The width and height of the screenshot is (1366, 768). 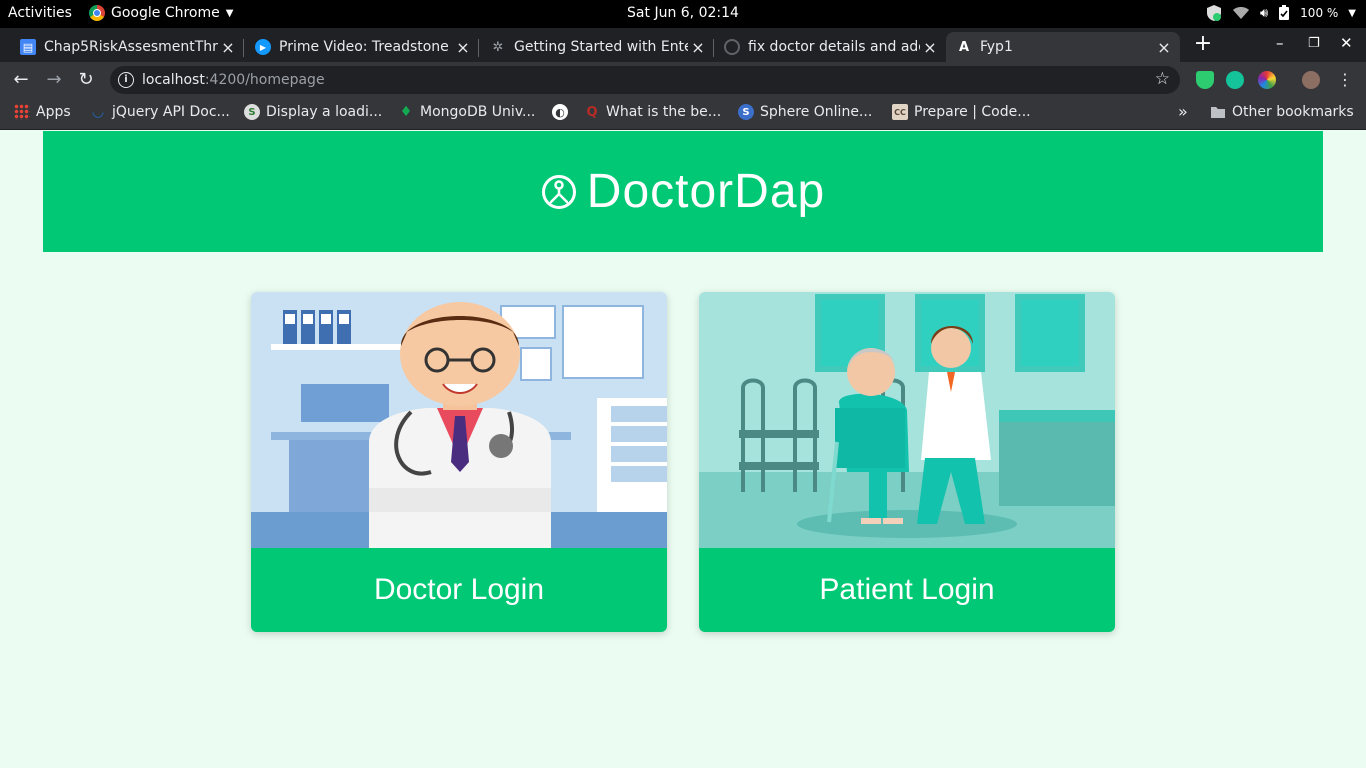 I want to click on tab-github: fix doctor details and add ×, so click(x=830, y=47).